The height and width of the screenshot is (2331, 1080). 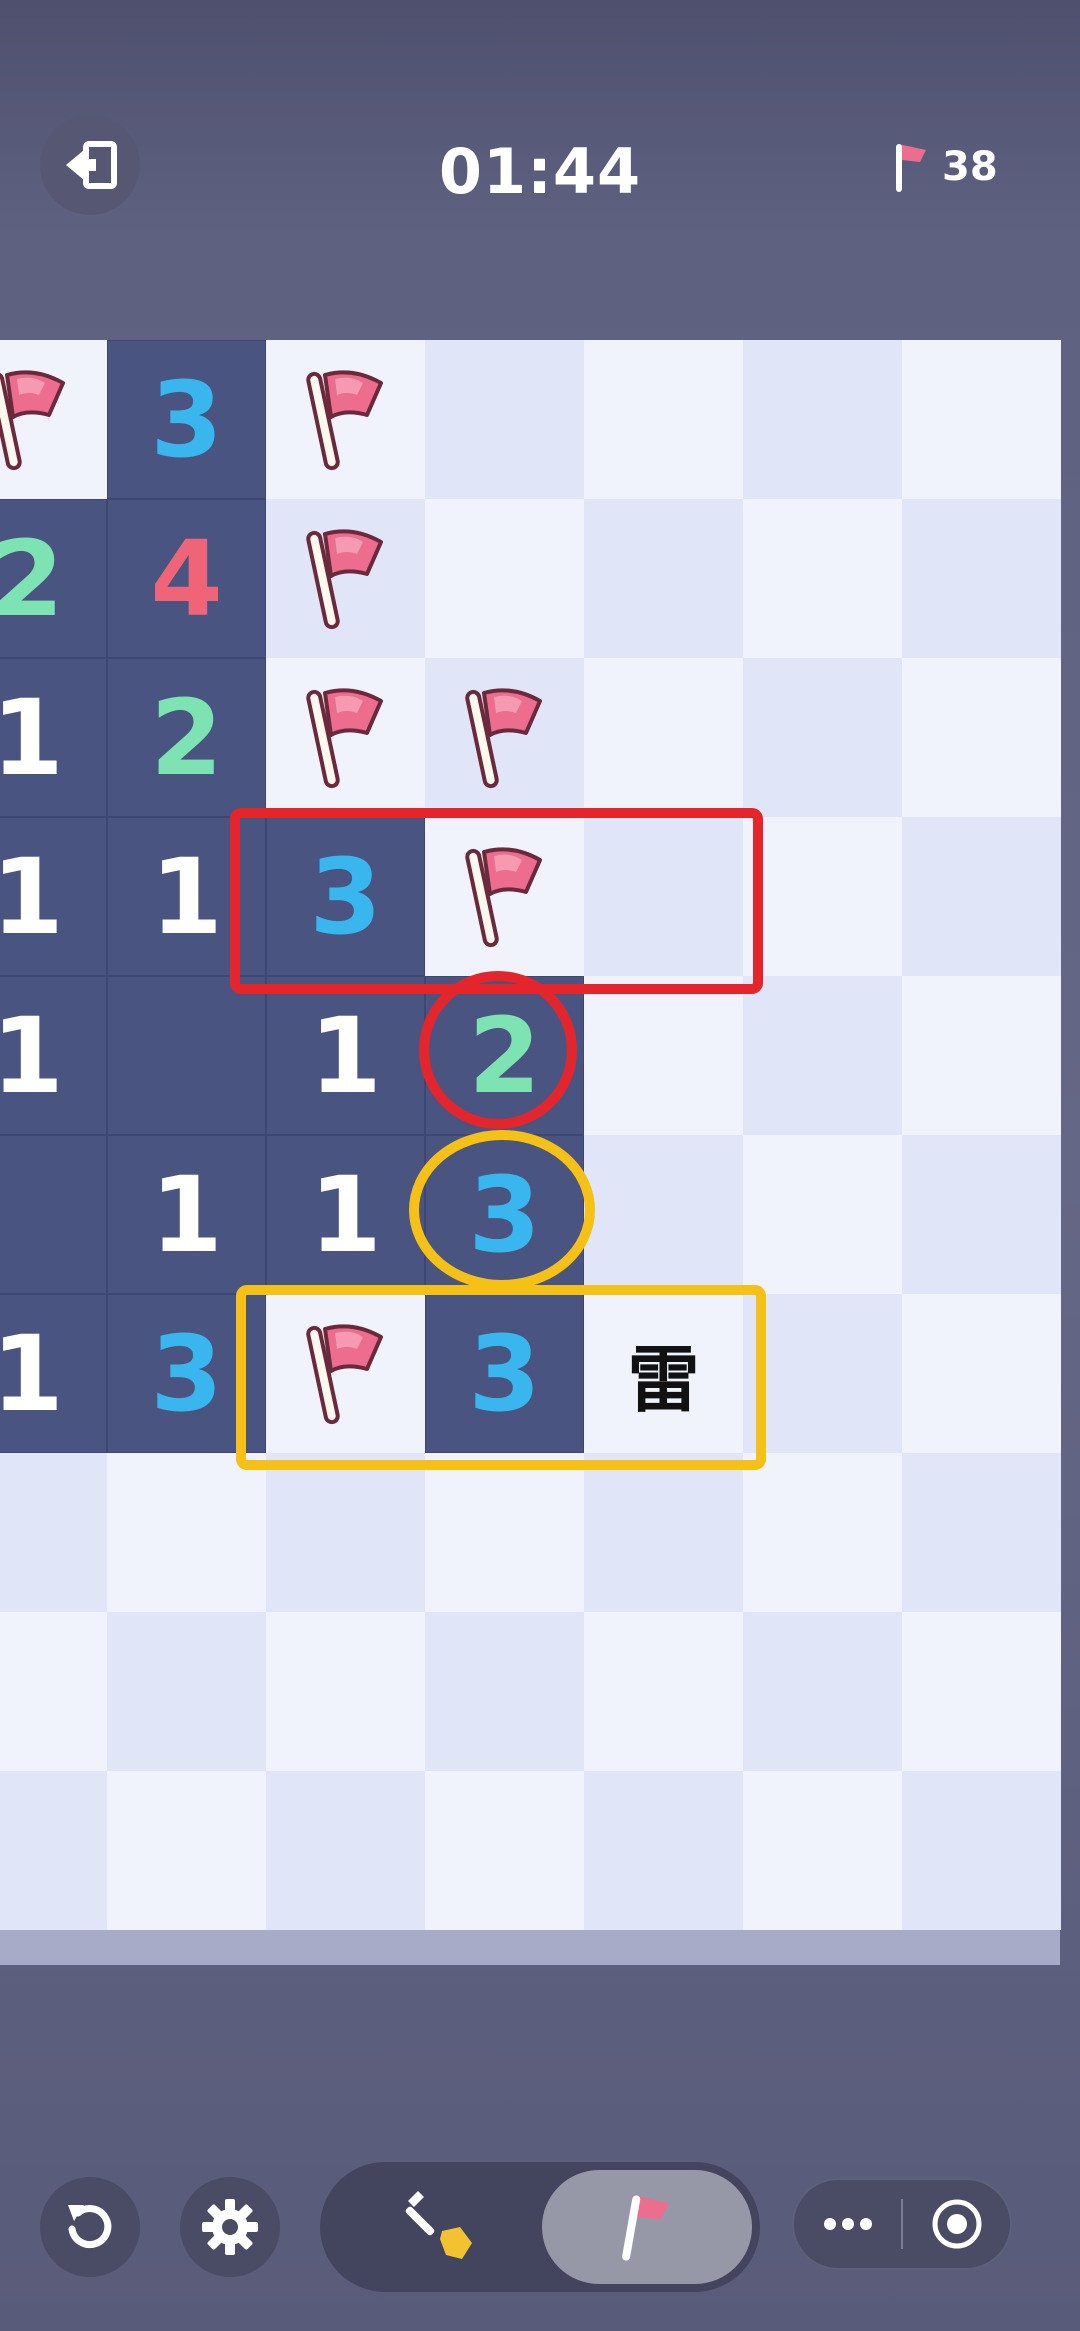 I want to click on close-button, so click(x=956, y=2224).